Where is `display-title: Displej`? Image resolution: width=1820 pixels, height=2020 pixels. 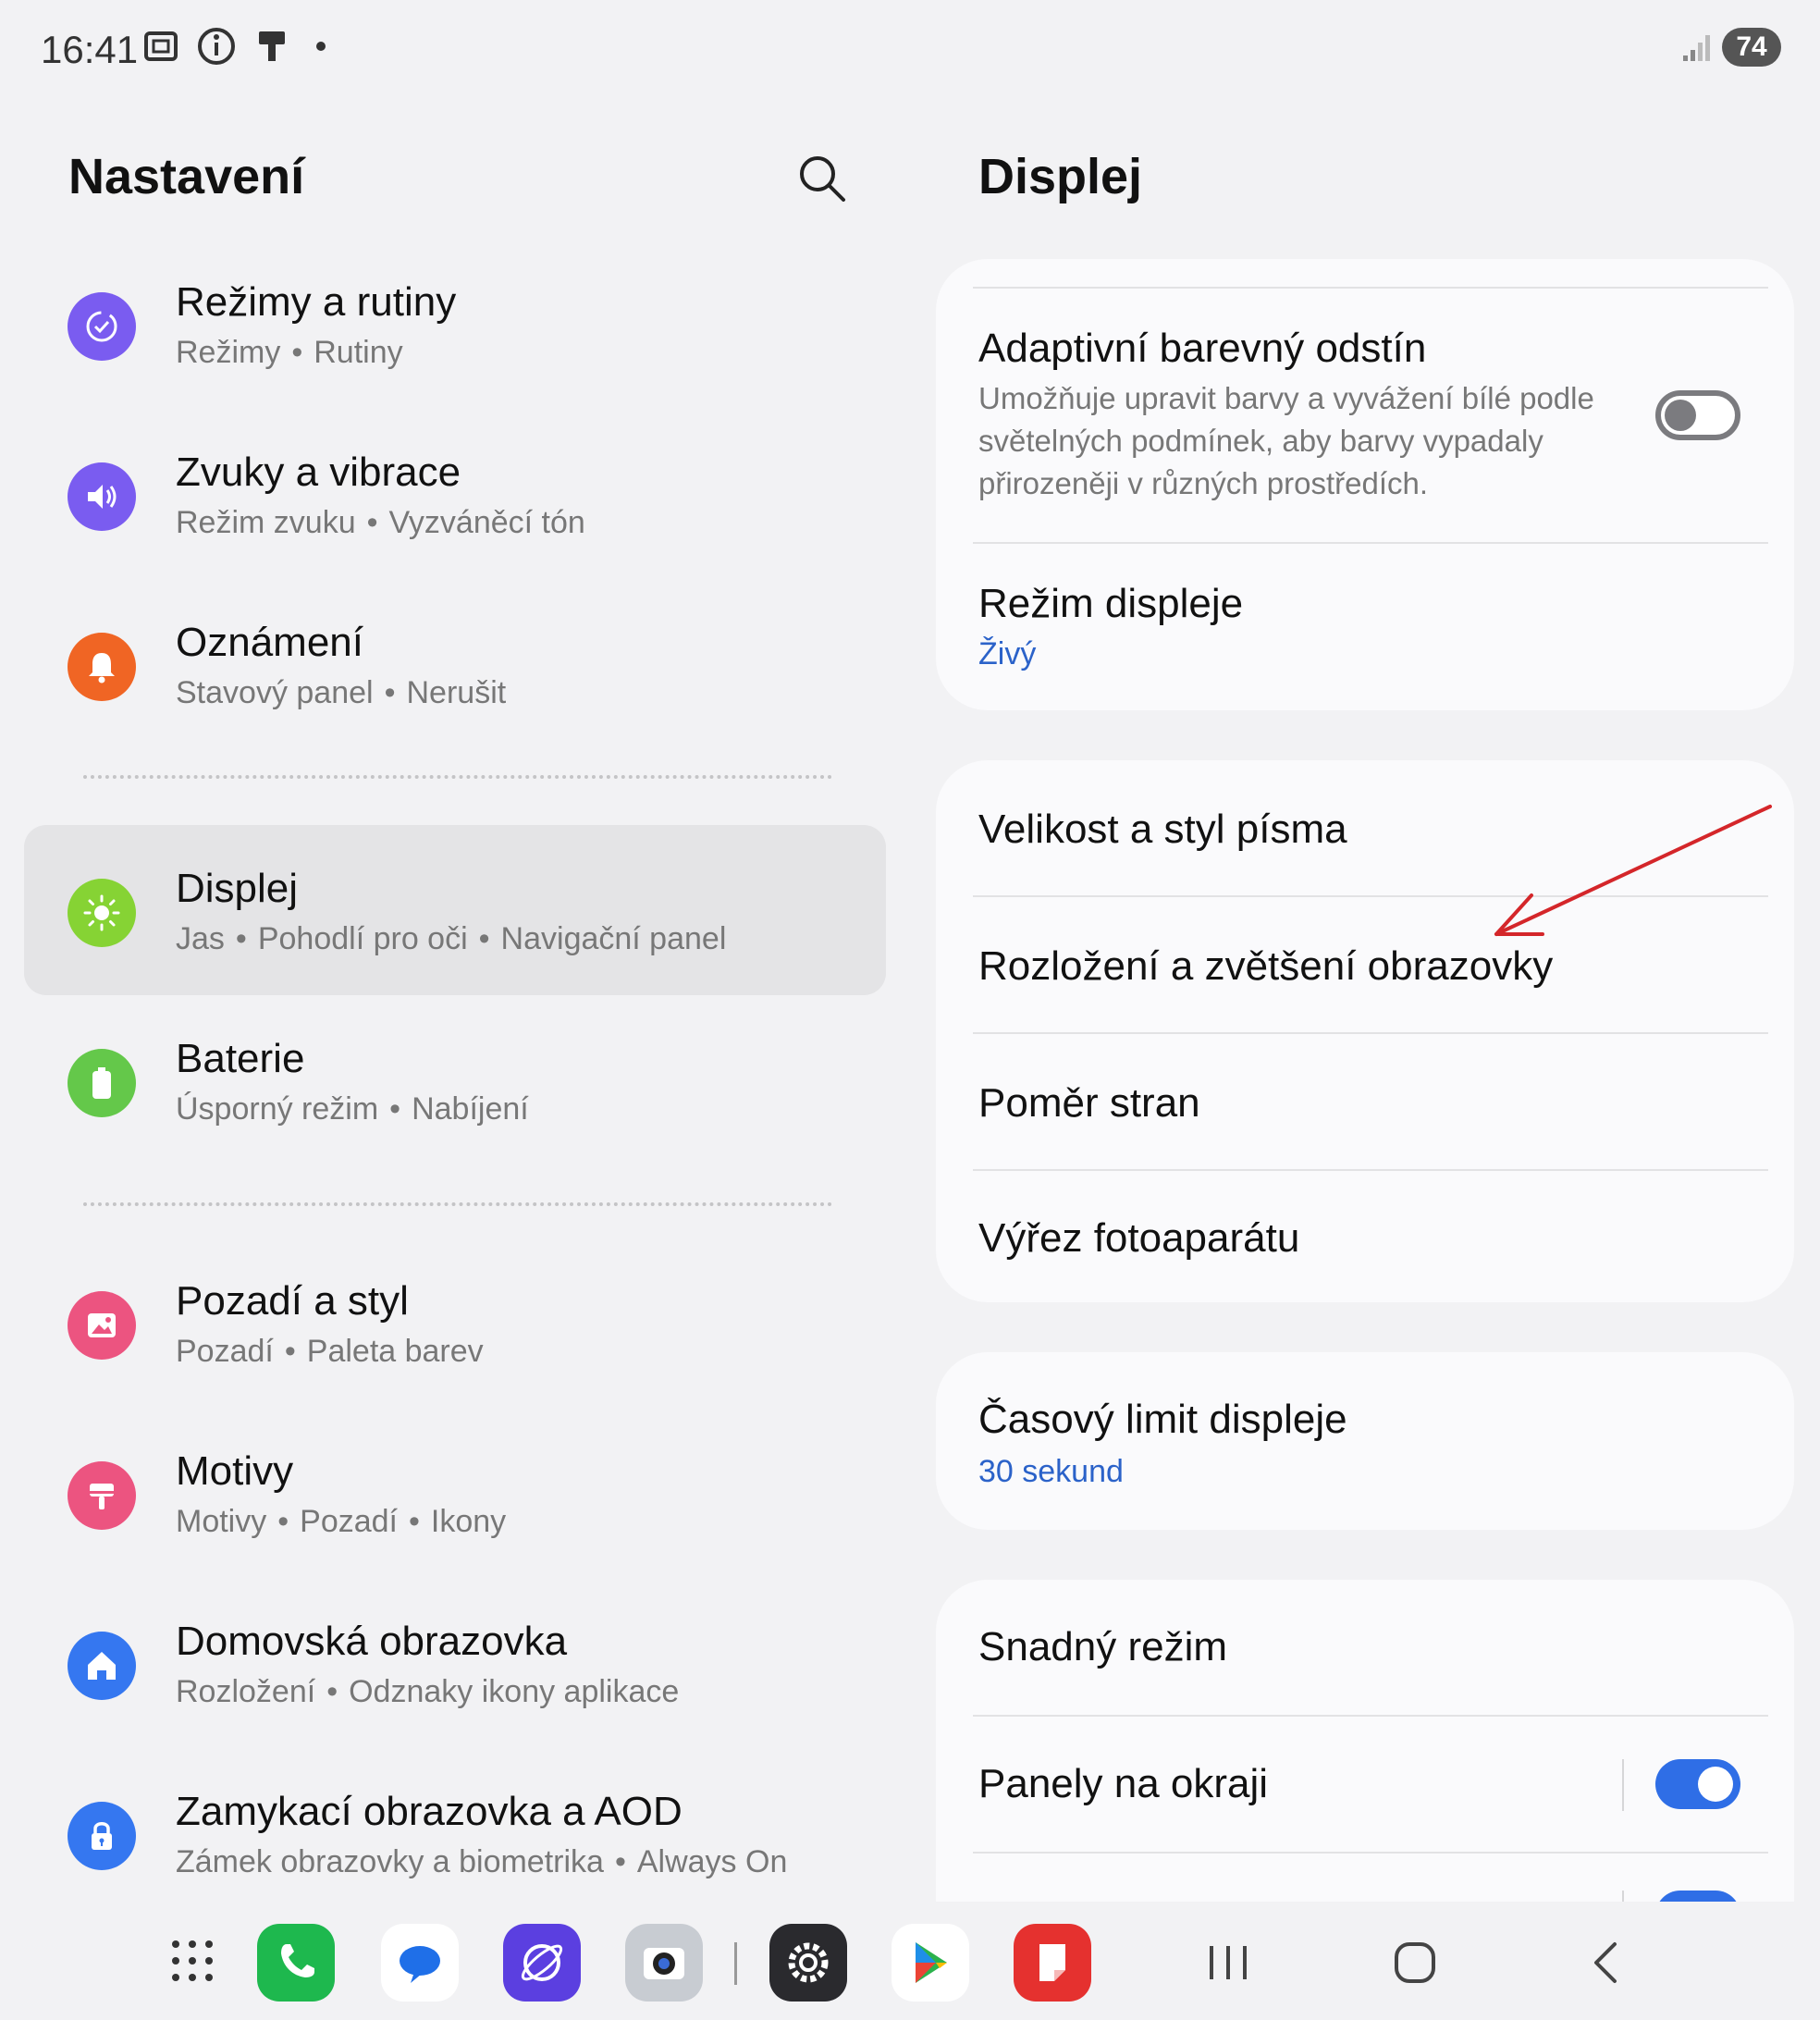 display-title: Displej is located at coordinates (1060, 176).